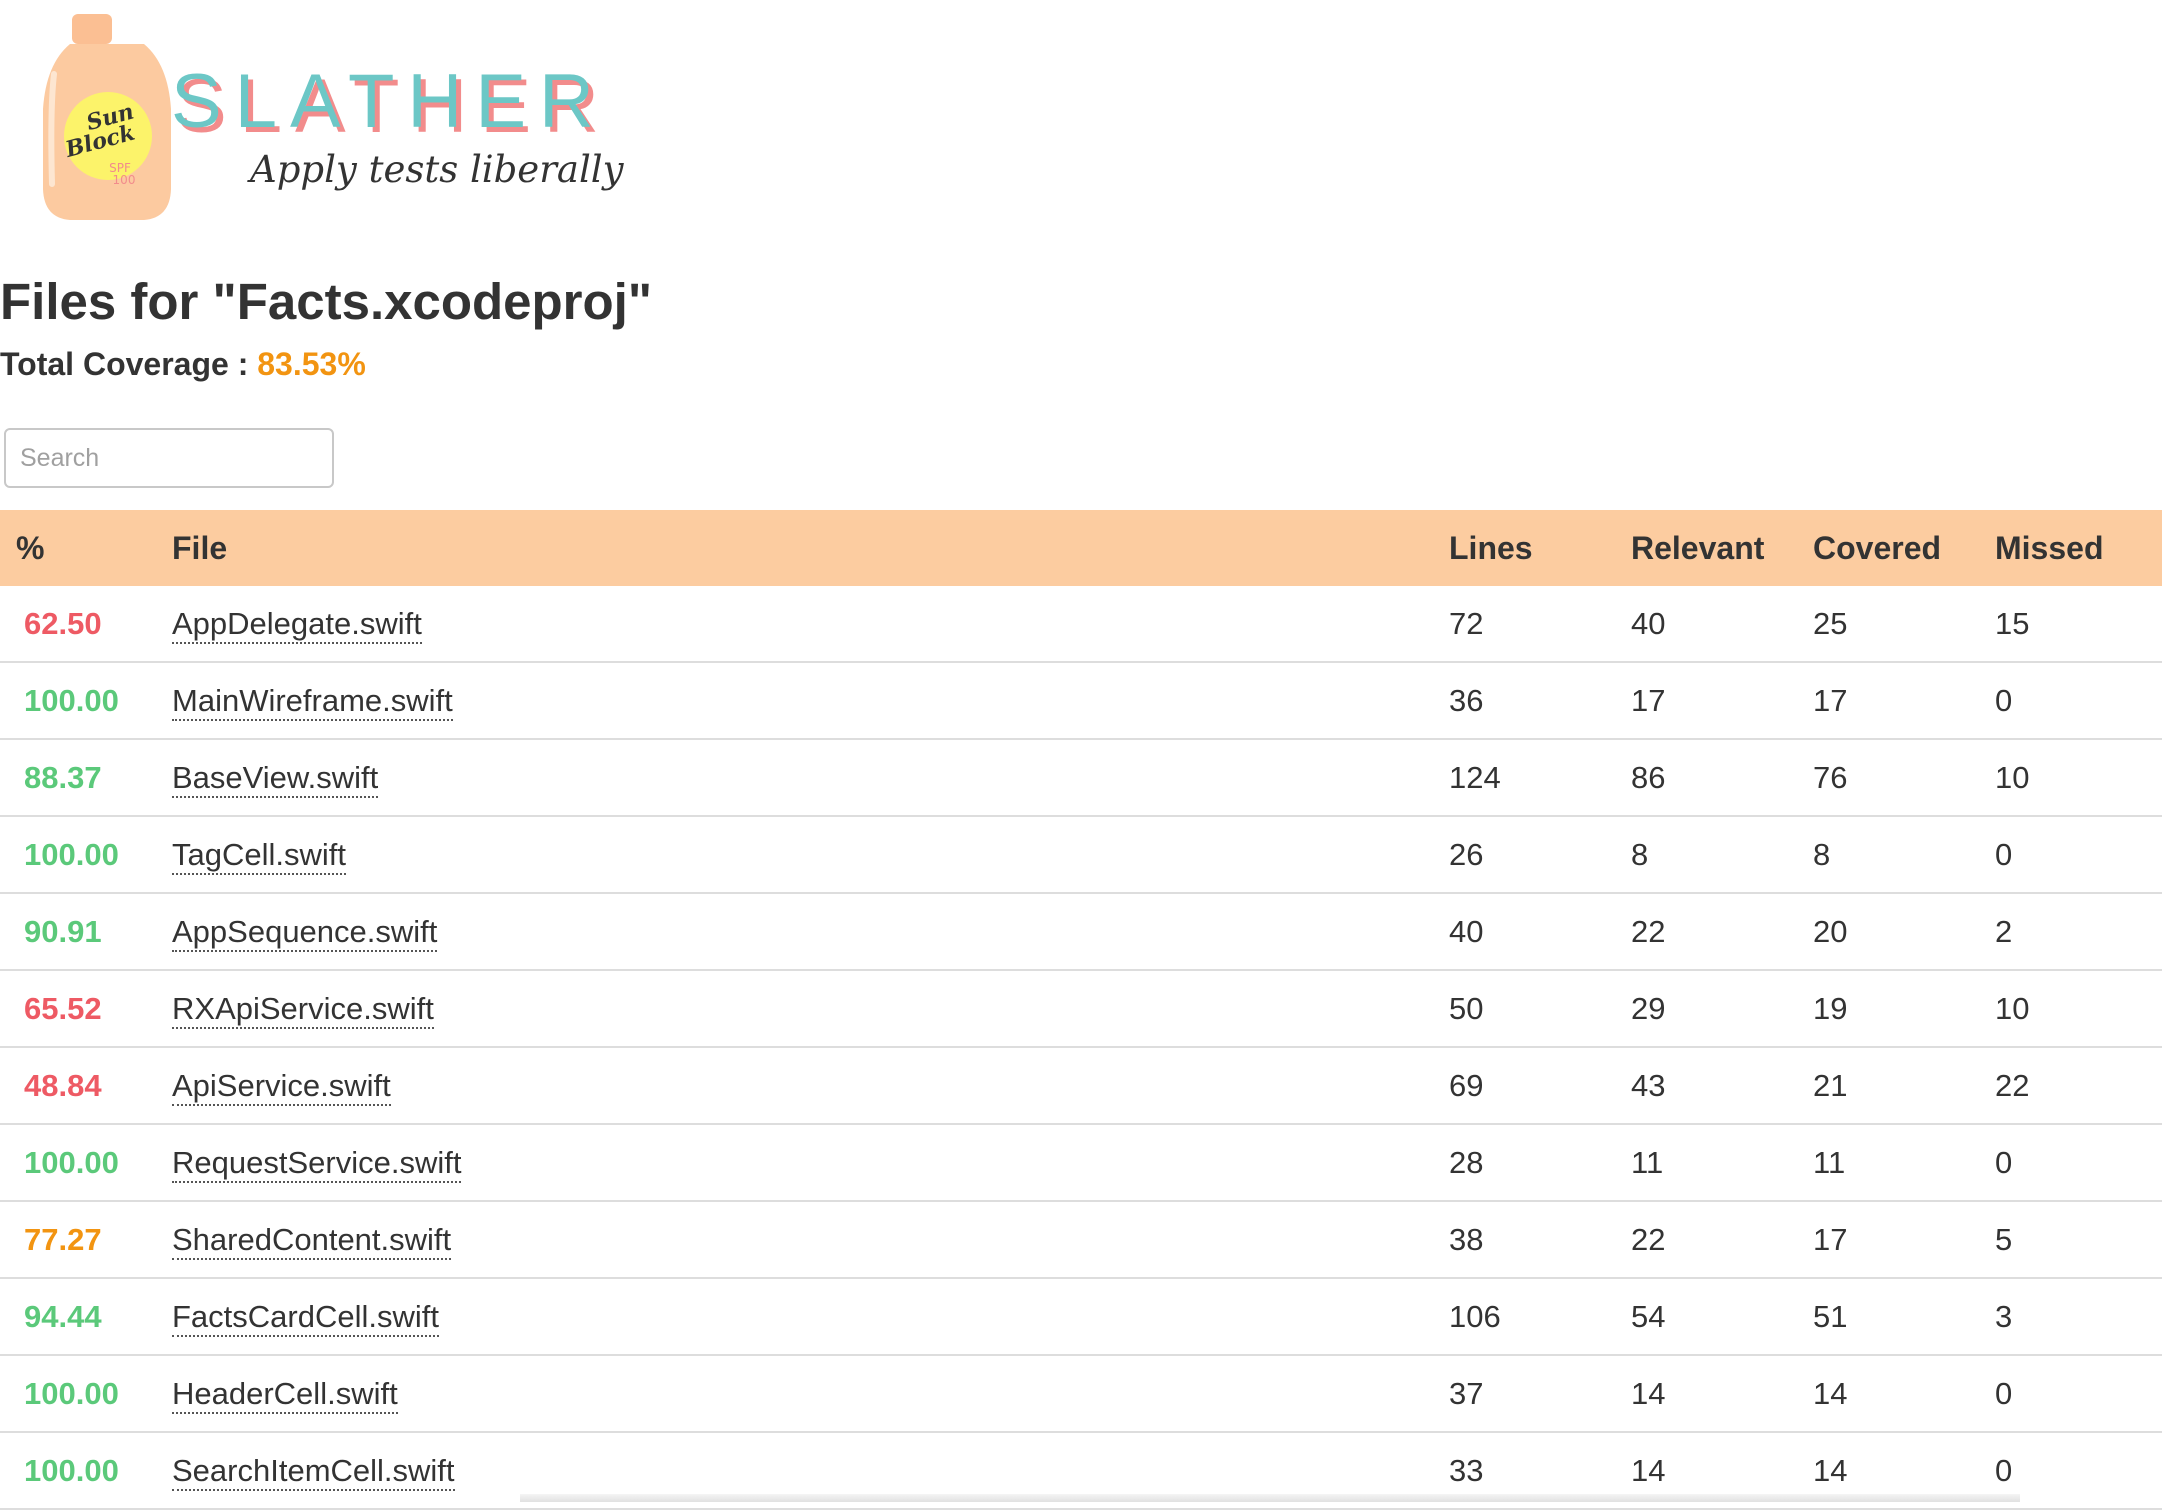  I want to click on coverage-percent: 48.84, so click(86, 1086).